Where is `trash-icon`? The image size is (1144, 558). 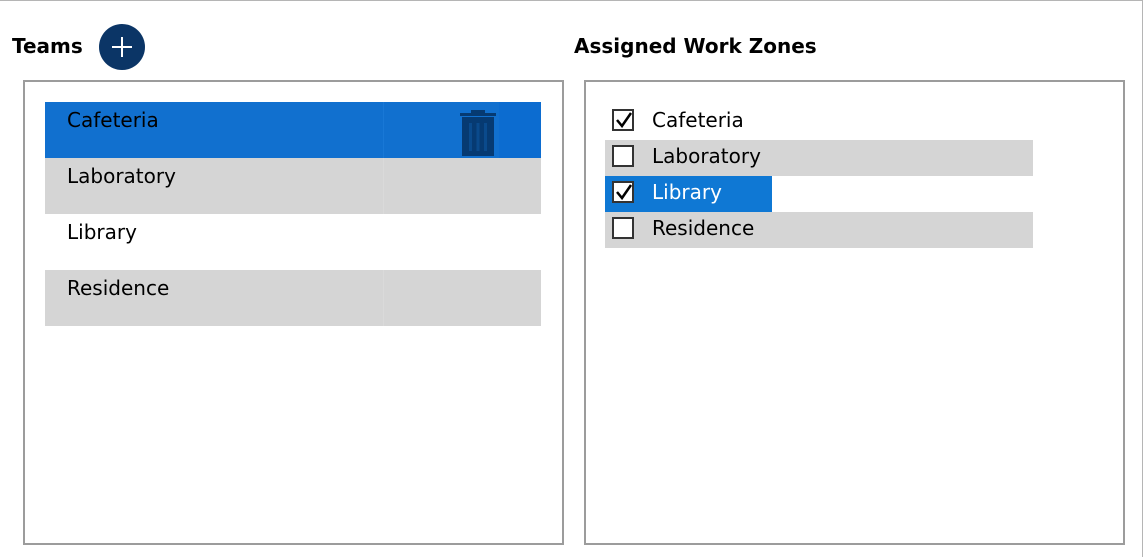 trash-icon is located at coordinates (478, 133).